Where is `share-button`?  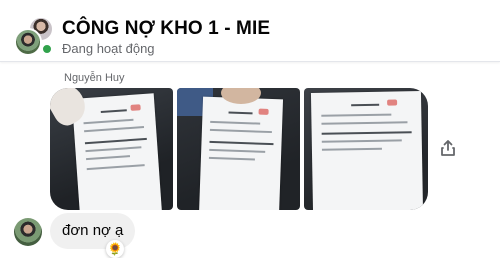
share-button is located at coordinates (448, 148).